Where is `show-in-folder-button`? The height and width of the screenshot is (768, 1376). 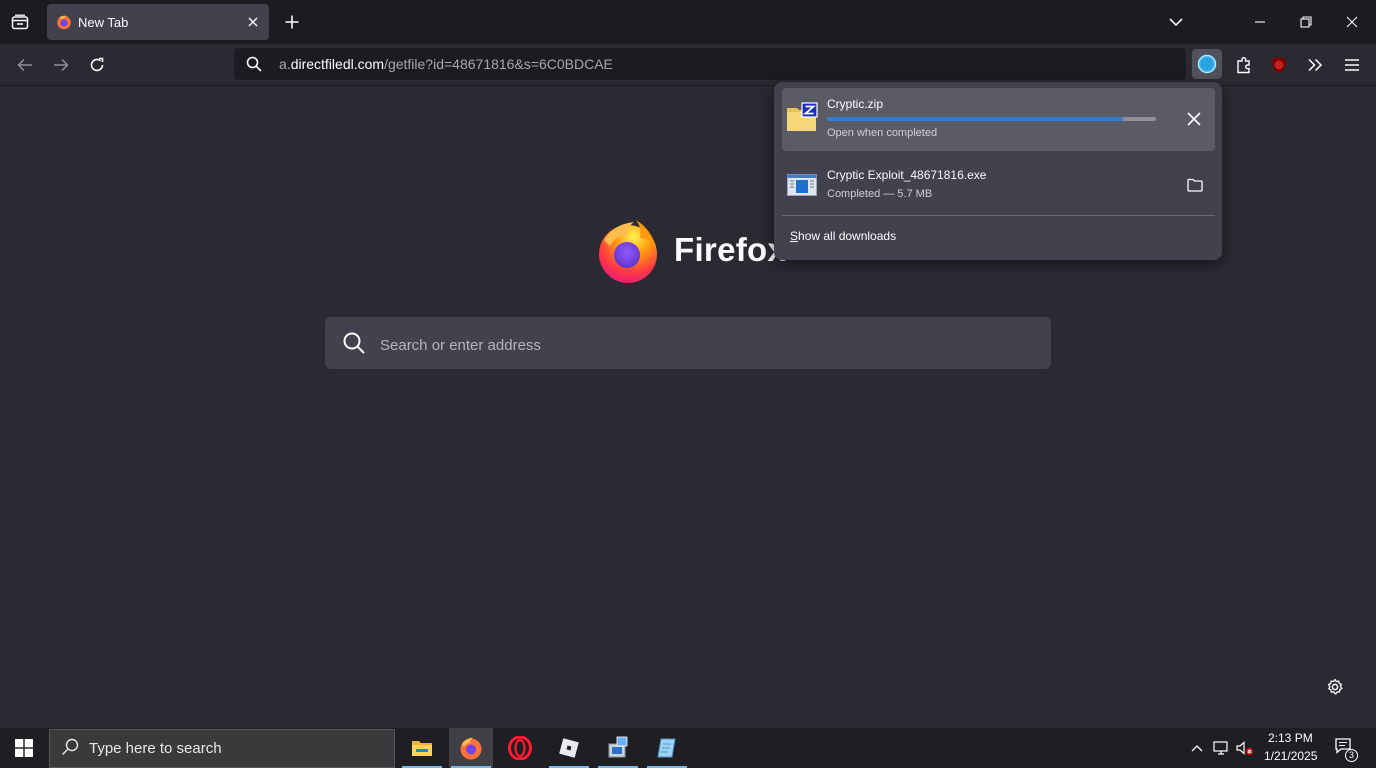
show-in-folder-button is located at coordinates (1195, 185).